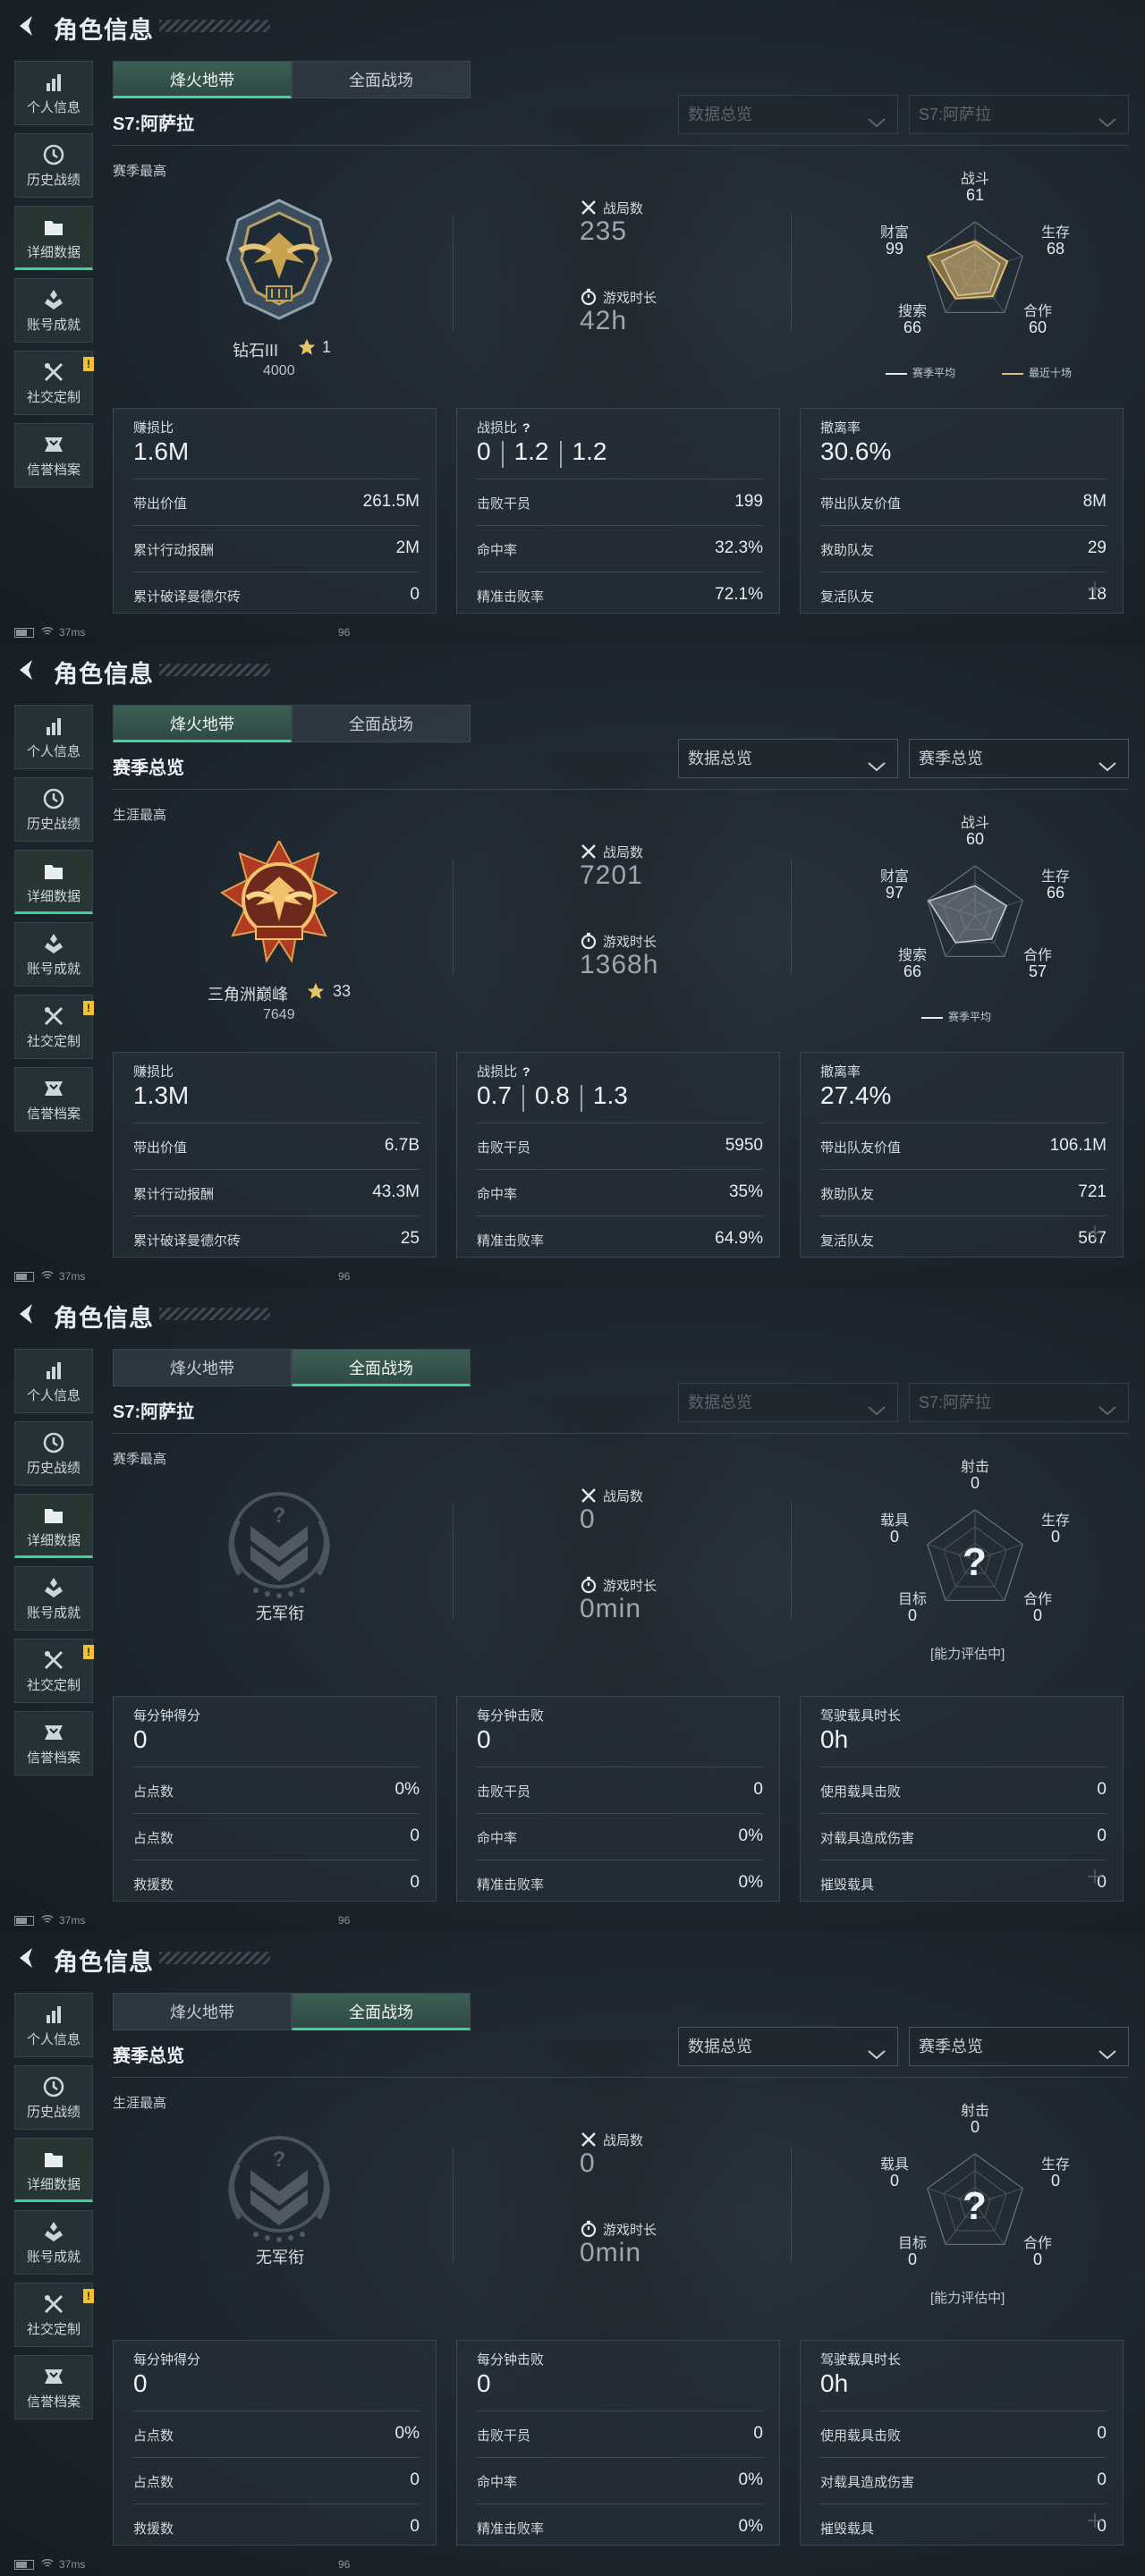 Image resolution: width=1145 pixels, height=2576 pixels. Describe the element at coordinates (104, 30) in the screenshot. I see `page-title: 角色信息` at that location.